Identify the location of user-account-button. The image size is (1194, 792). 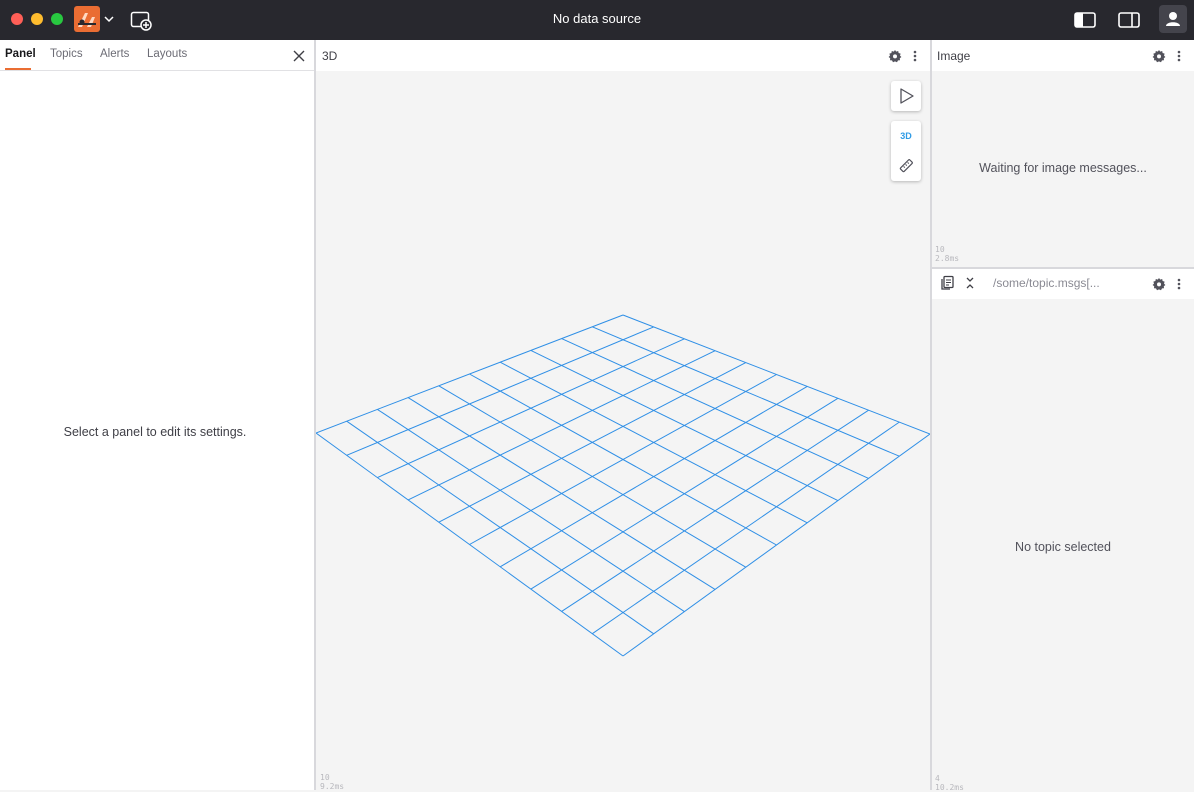
(1173, 19).